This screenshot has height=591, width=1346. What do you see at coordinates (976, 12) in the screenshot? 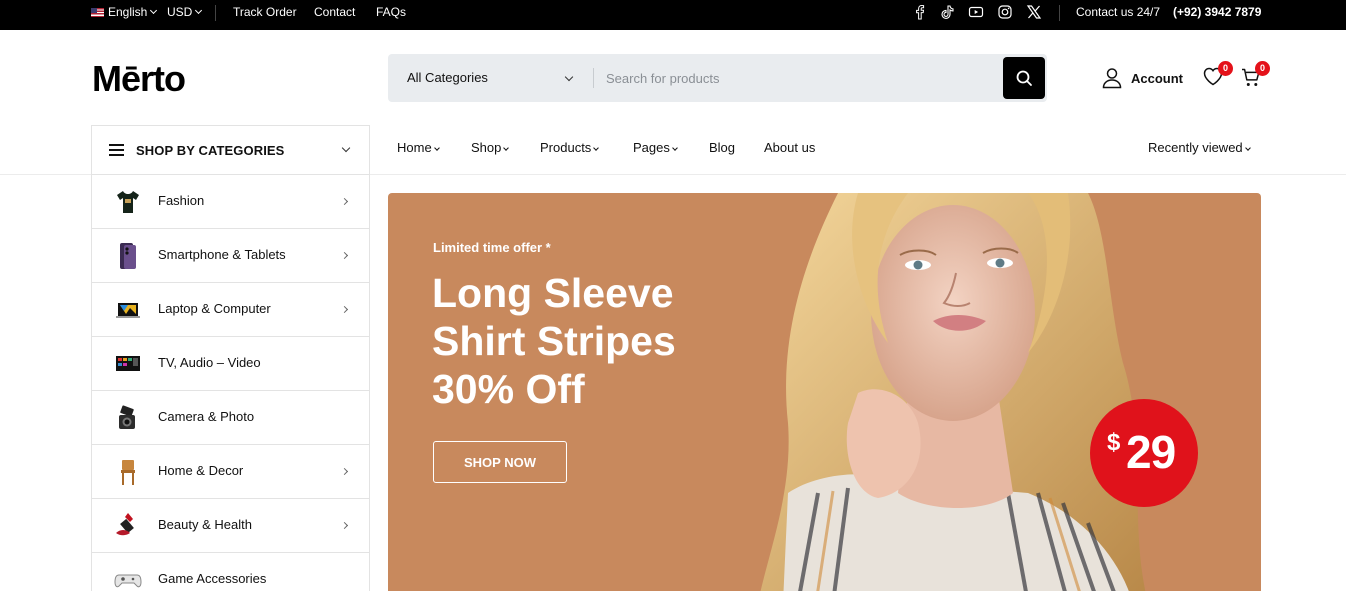
I see `youtube-icon` at bounding box center [976, 12].